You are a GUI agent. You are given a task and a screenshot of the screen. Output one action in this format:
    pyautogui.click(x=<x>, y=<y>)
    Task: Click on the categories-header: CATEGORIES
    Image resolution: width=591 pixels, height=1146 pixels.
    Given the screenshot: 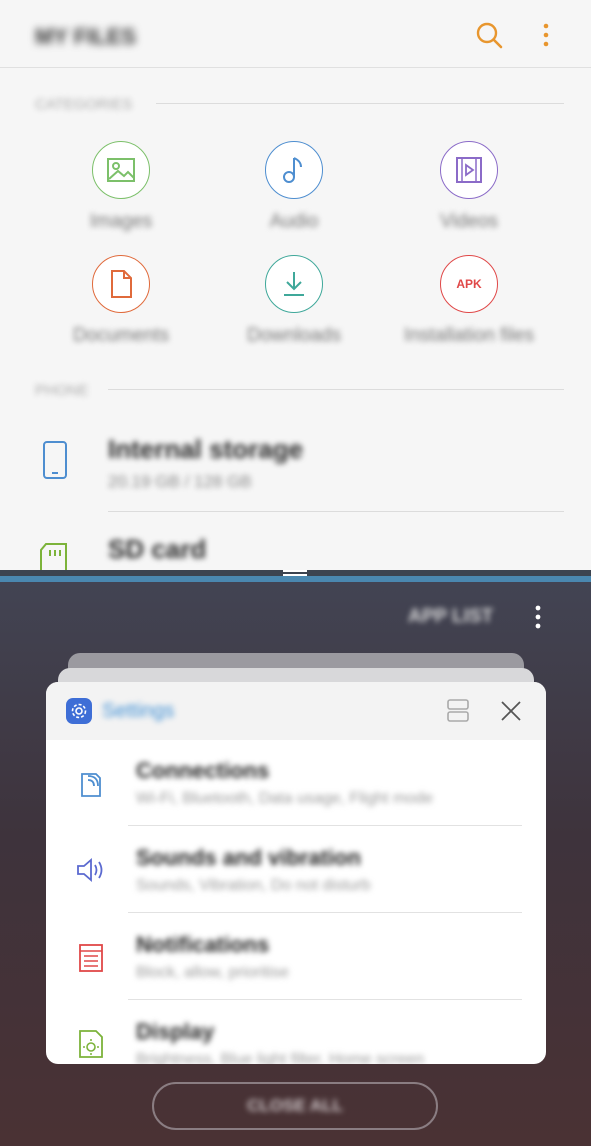 What is the action you would take?
    pyautogui.click(x=84, y=104)
    